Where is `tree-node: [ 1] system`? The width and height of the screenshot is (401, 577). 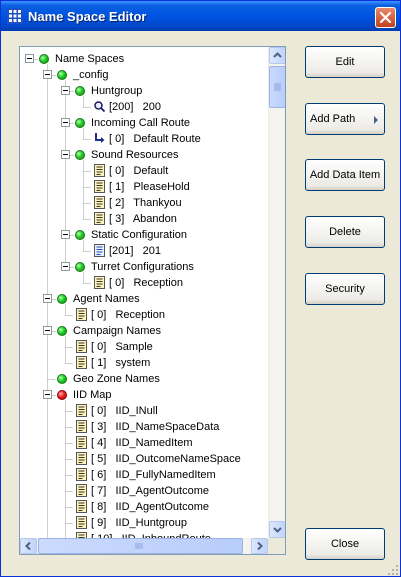
tree-node: [ 1] system is located at coordinates (144, 363).